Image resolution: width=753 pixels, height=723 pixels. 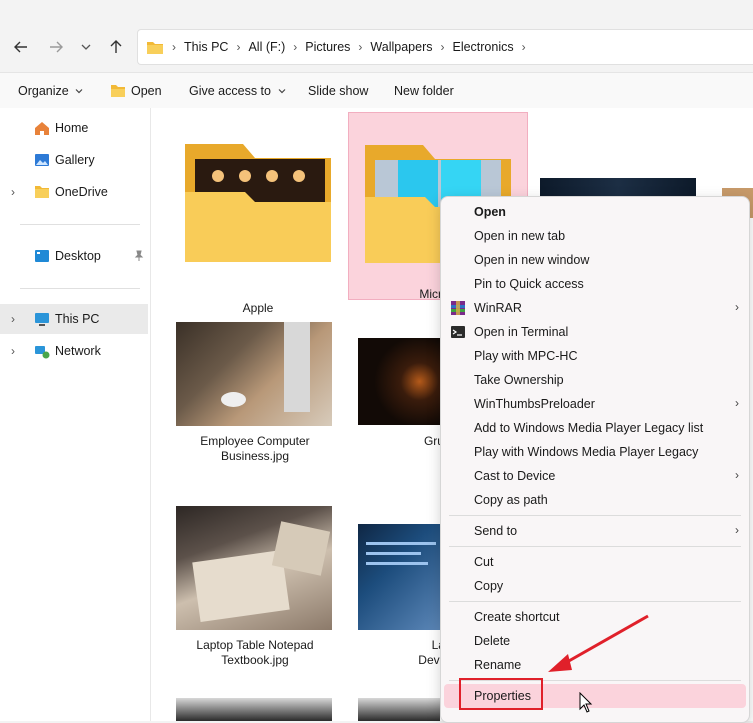 I want to click on network-icon, so click(x=42, y=351).